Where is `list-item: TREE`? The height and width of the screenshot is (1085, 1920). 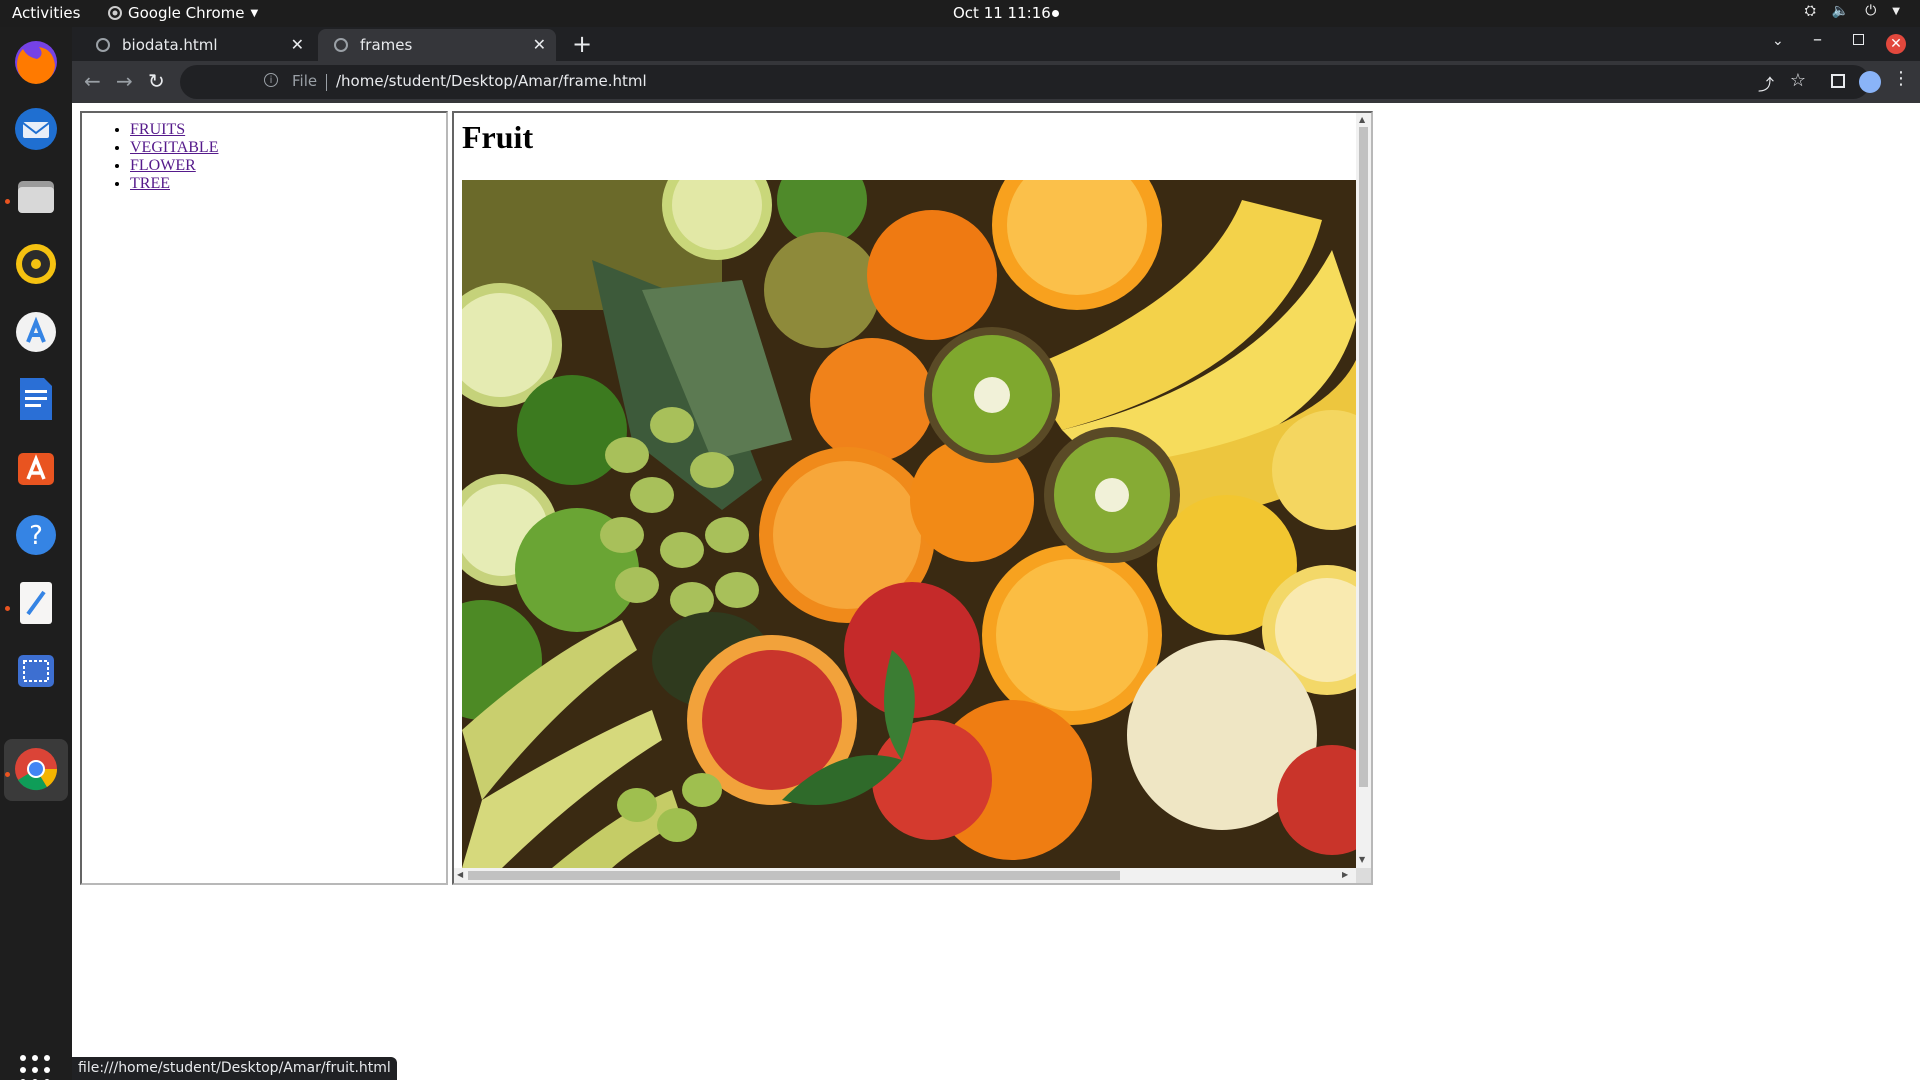 list-item: TREE is located at coordinates (288, 184).